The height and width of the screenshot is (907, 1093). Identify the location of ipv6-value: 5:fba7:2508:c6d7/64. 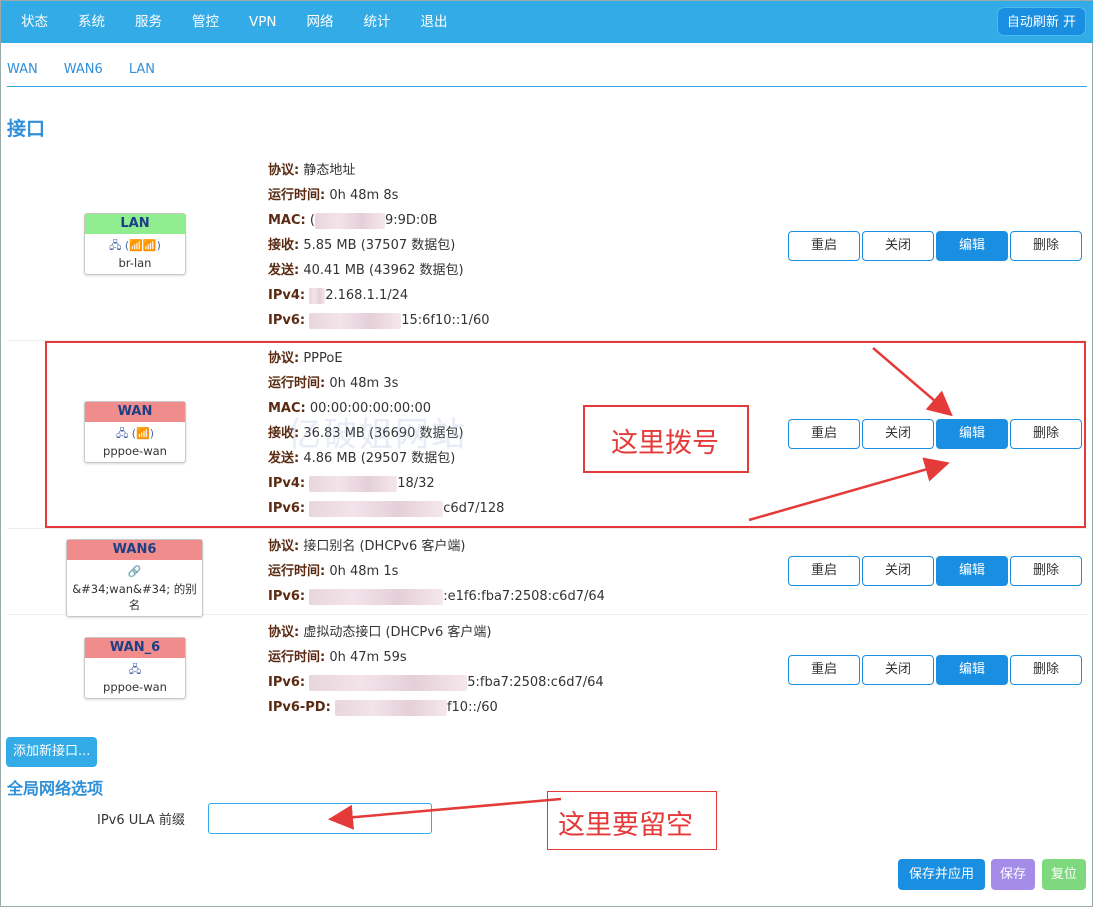
(535, 682).